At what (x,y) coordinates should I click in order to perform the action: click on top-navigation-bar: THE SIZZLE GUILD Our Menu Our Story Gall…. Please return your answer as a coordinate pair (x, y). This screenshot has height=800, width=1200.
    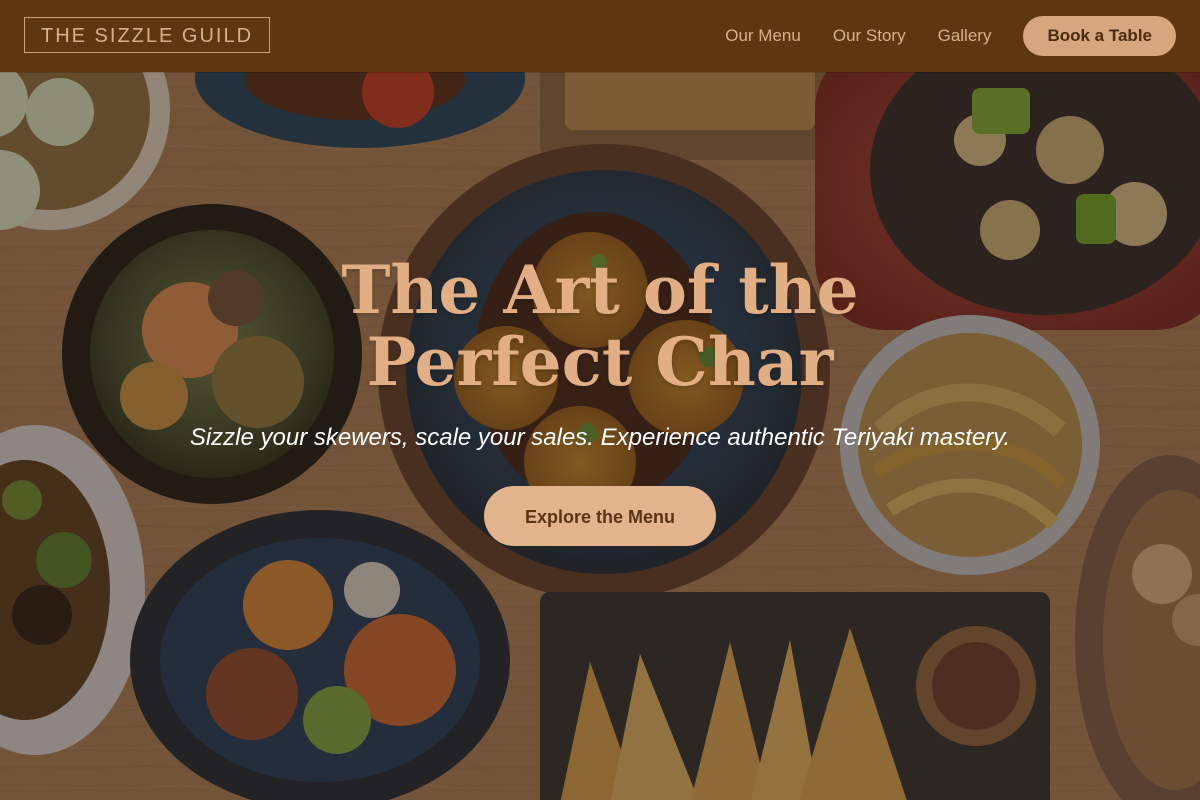
    Looking at the image, I should click on (600, 36).